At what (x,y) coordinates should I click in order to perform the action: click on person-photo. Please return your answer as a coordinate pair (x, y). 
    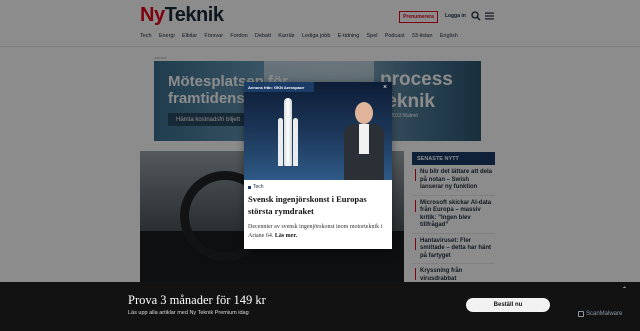
    Looking at the image, I should click on (364, 141).